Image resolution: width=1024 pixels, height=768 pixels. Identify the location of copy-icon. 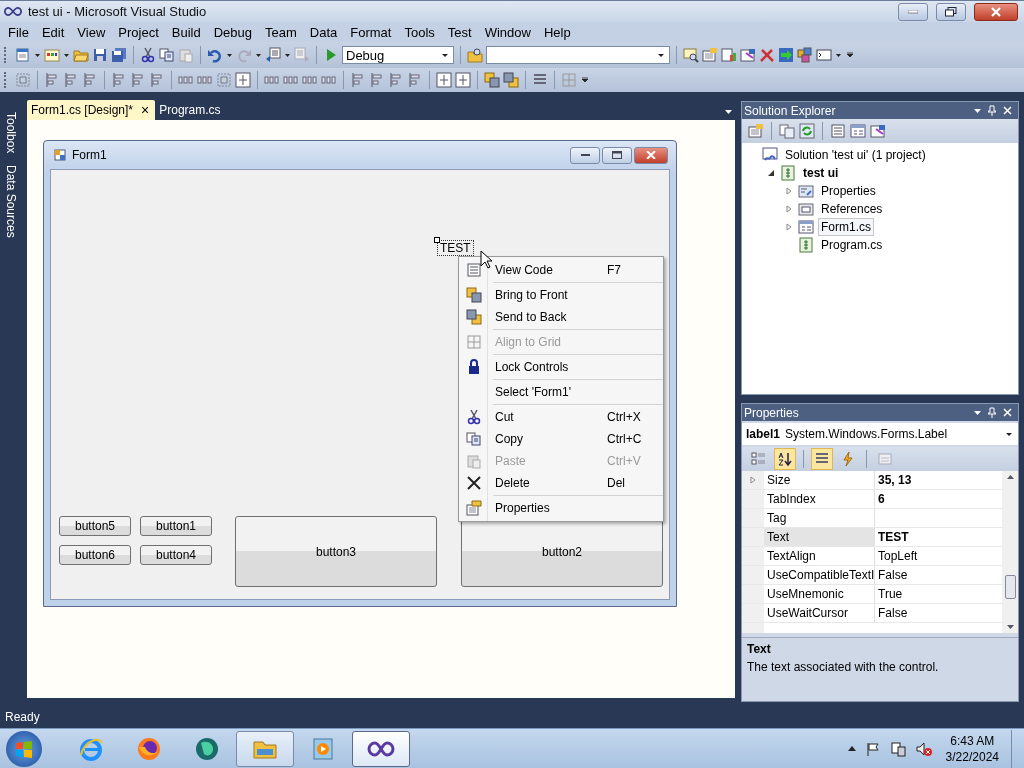
(167, 55).